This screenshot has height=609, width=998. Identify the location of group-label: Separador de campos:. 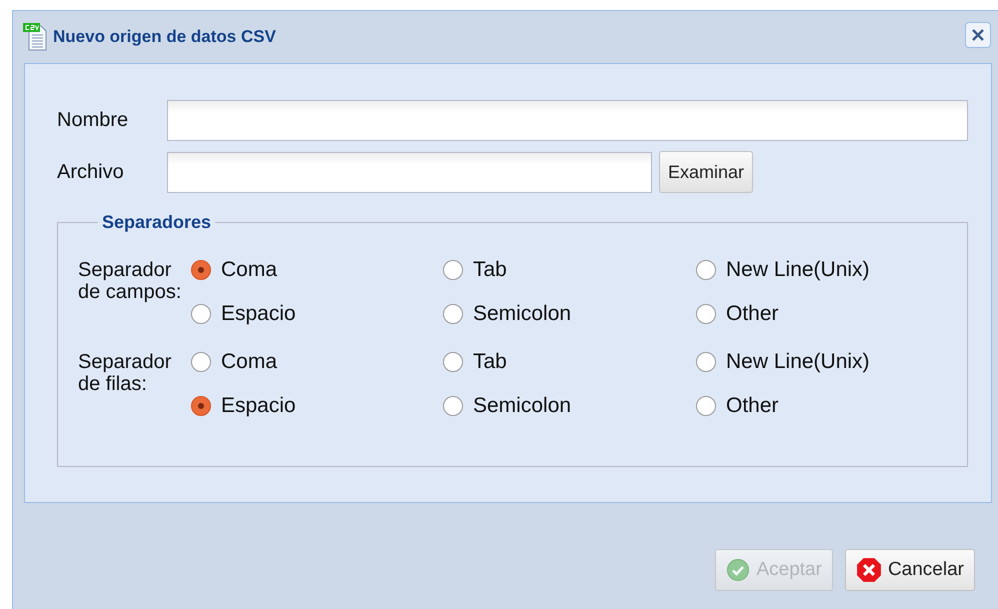
(130, 281).